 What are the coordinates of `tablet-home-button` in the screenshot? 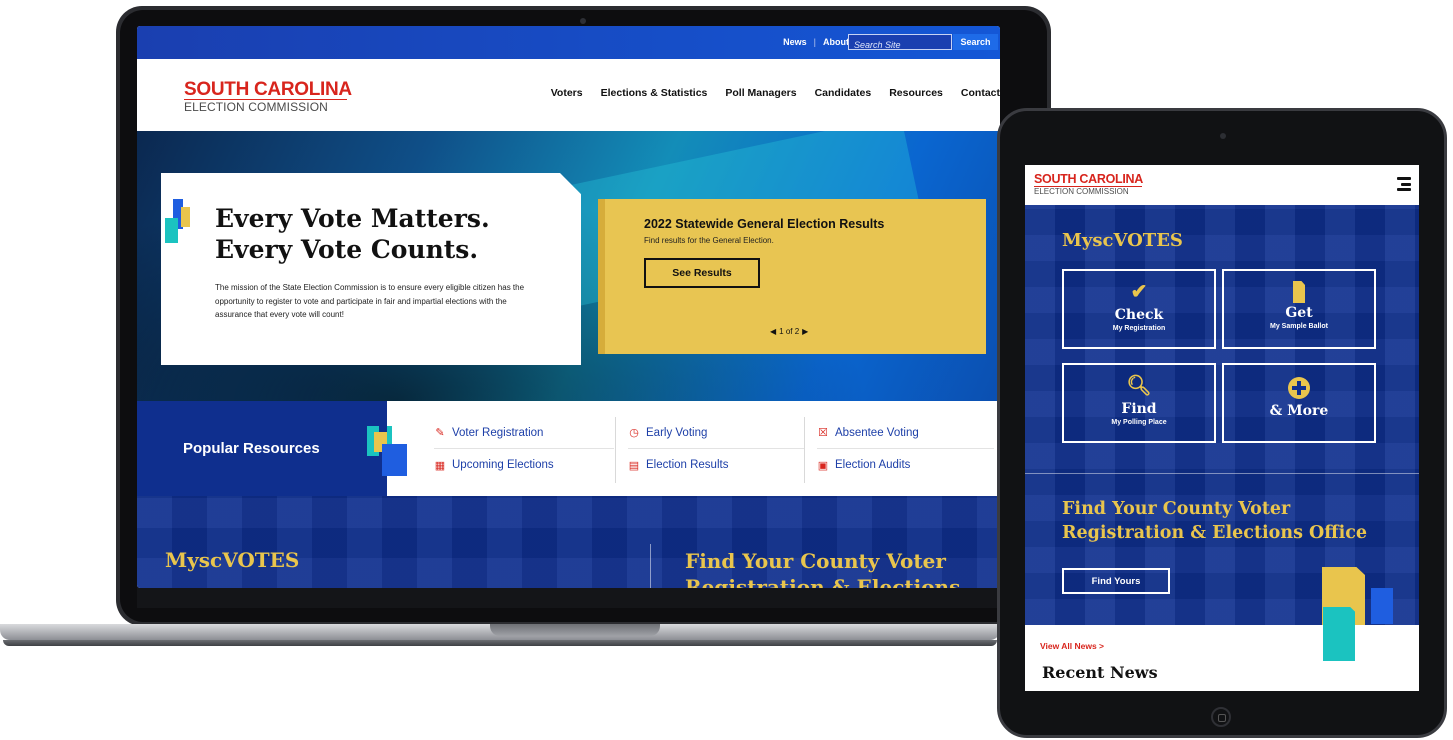 It's located at (1221, 717).